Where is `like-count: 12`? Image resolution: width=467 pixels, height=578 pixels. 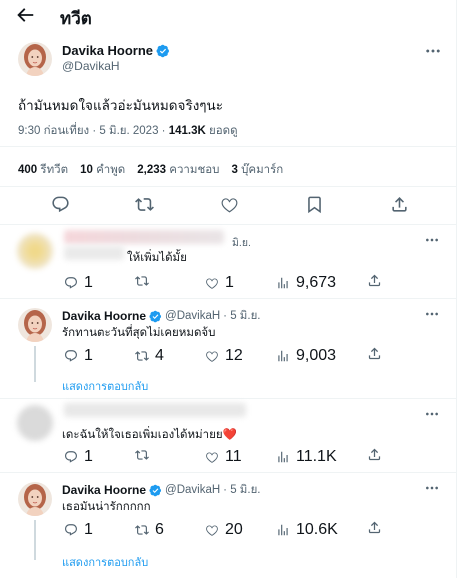
like-count: 12 is located at coordinates (224, 356).